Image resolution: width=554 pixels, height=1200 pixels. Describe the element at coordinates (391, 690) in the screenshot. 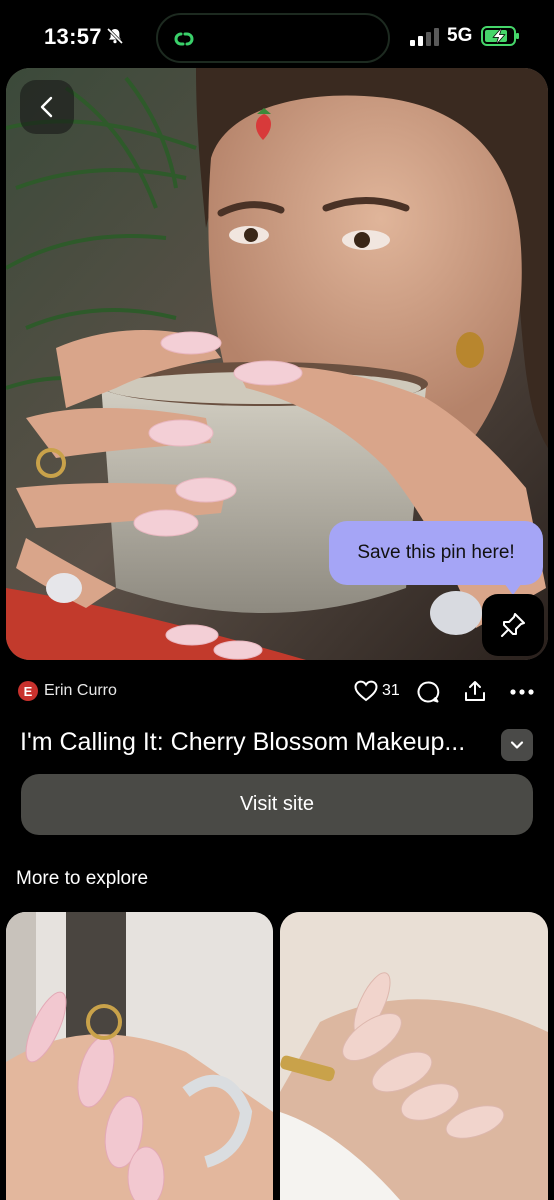

I see `like-count: 31` at that location.